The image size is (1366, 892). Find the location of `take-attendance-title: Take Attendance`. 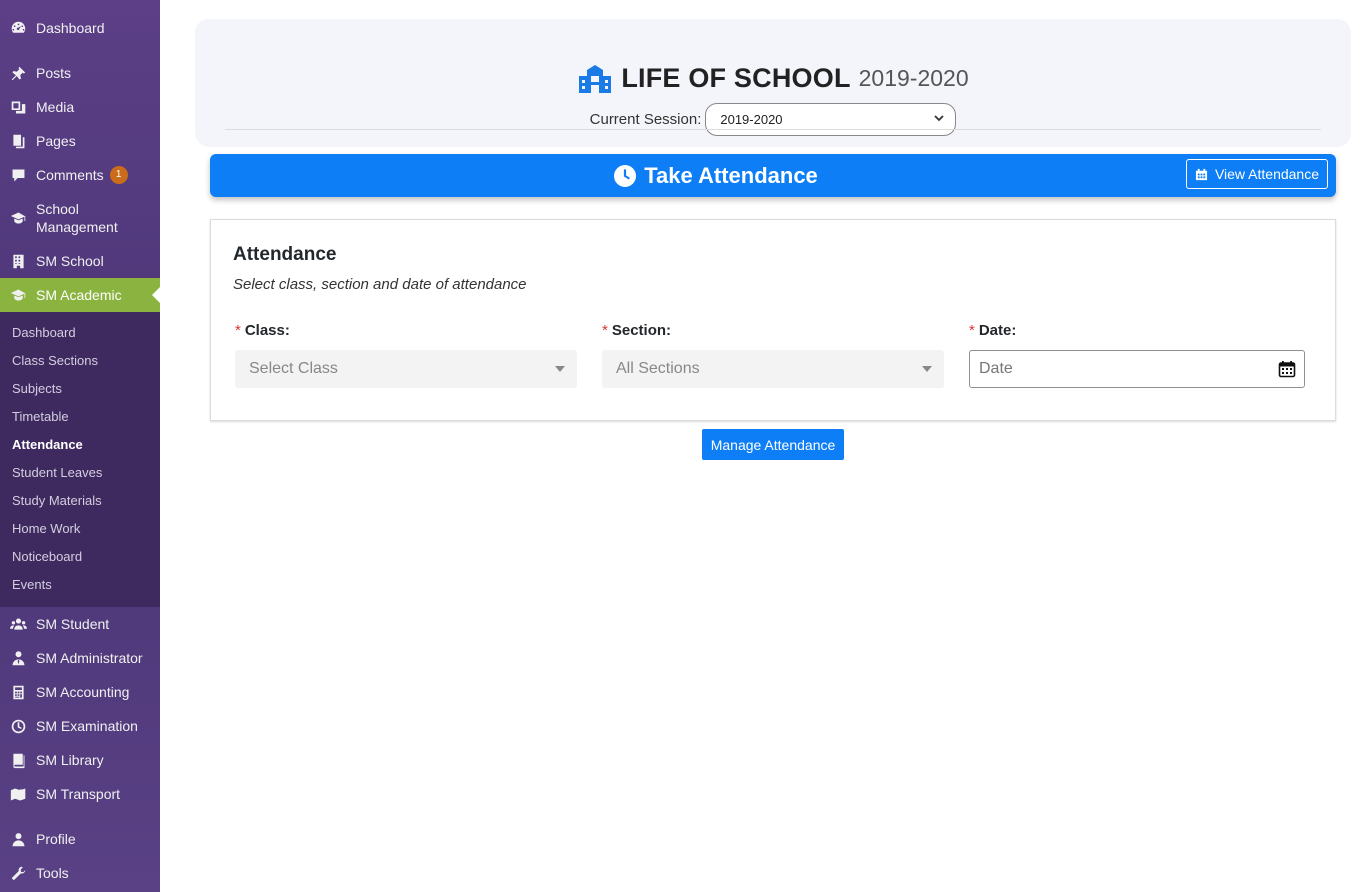

take-attendance-title: Take Attendance is located at coordinates (716, 175).